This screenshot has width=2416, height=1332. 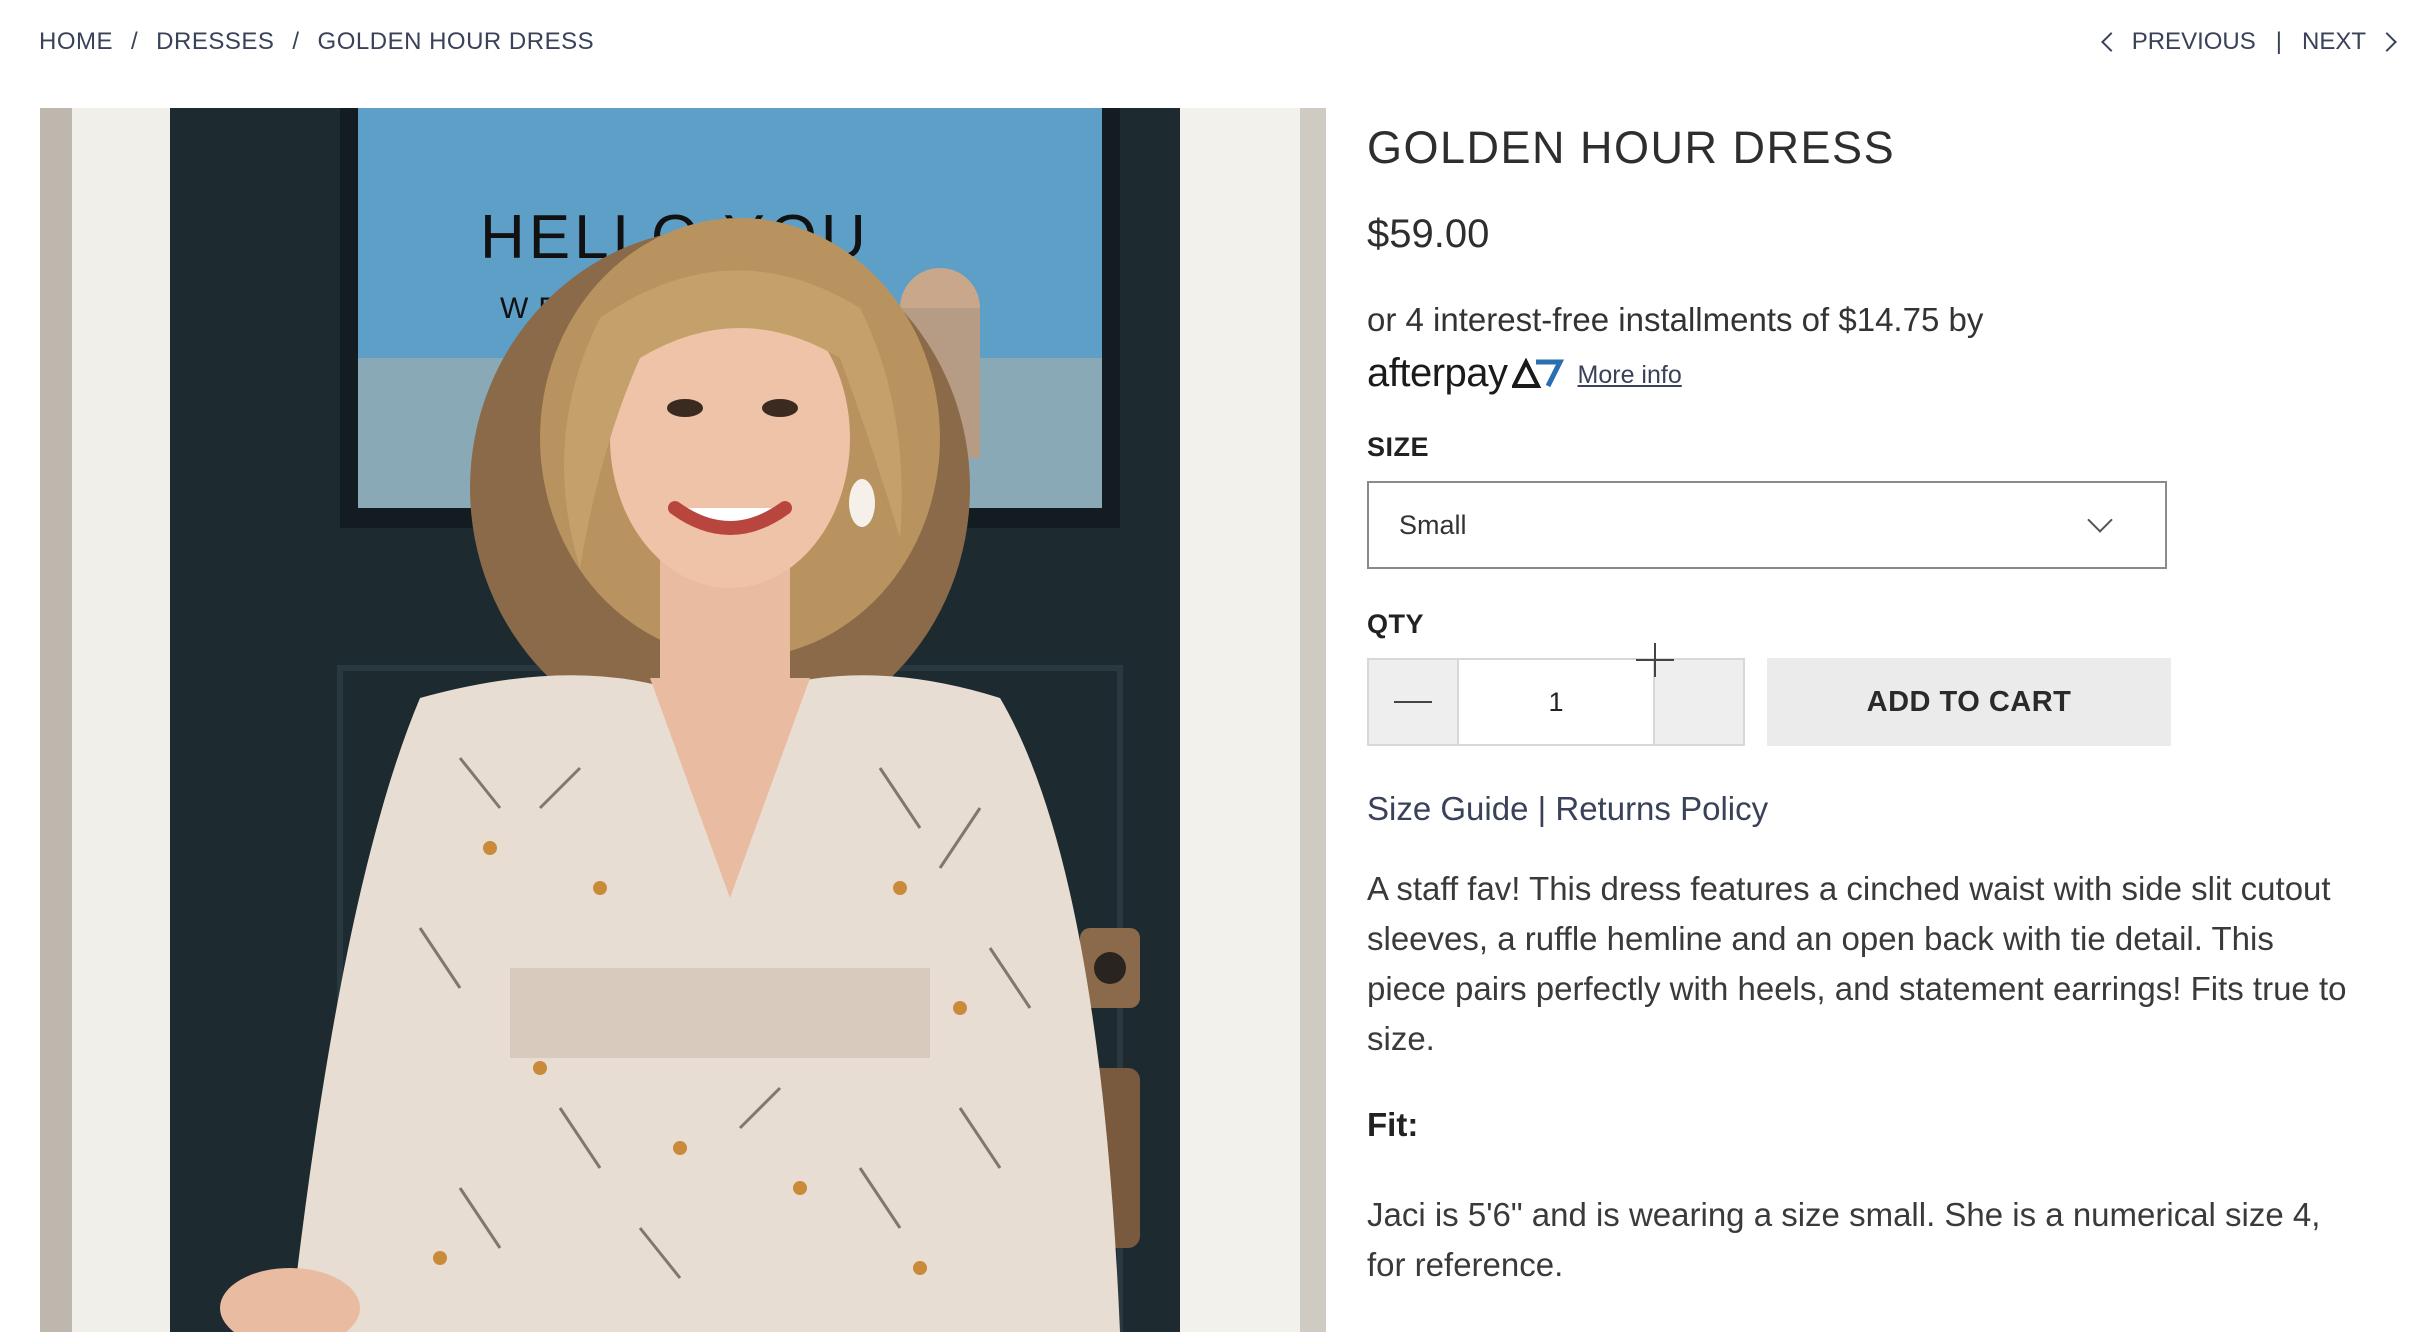 I want to click on decrease-quantity-button, so click(x=1413, y=702).